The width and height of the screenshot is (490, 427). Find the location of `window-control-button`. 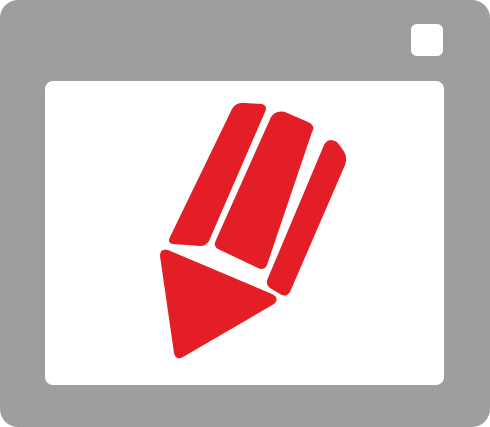

window-control-button is located at coordinates (427, 40).